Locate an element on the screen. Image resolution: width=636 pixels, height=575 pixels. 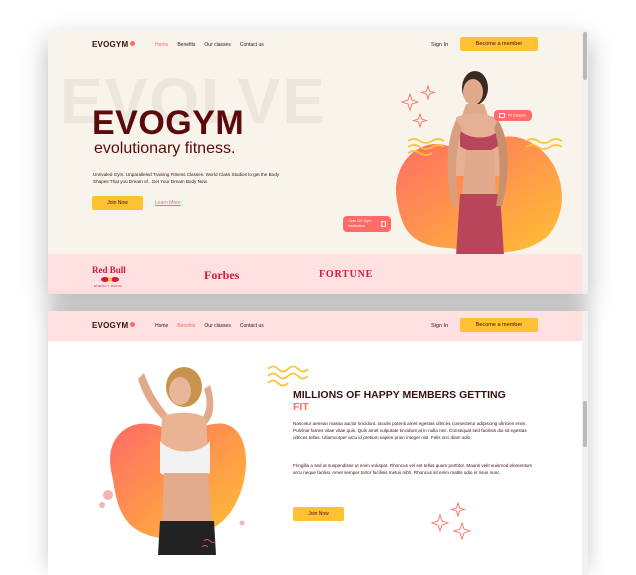
fortune-logo: FORTUNE is located at coordinates (346, 274).